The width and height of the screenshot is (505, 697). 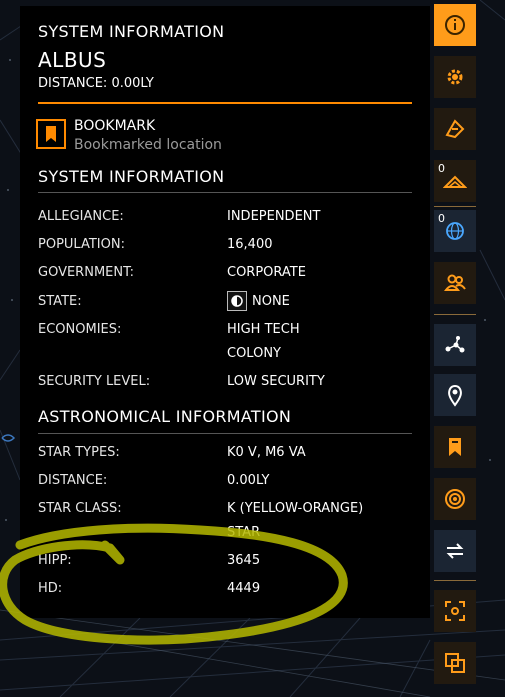 I want to click on economy-value: COLONY, so click(x=254, y=353).